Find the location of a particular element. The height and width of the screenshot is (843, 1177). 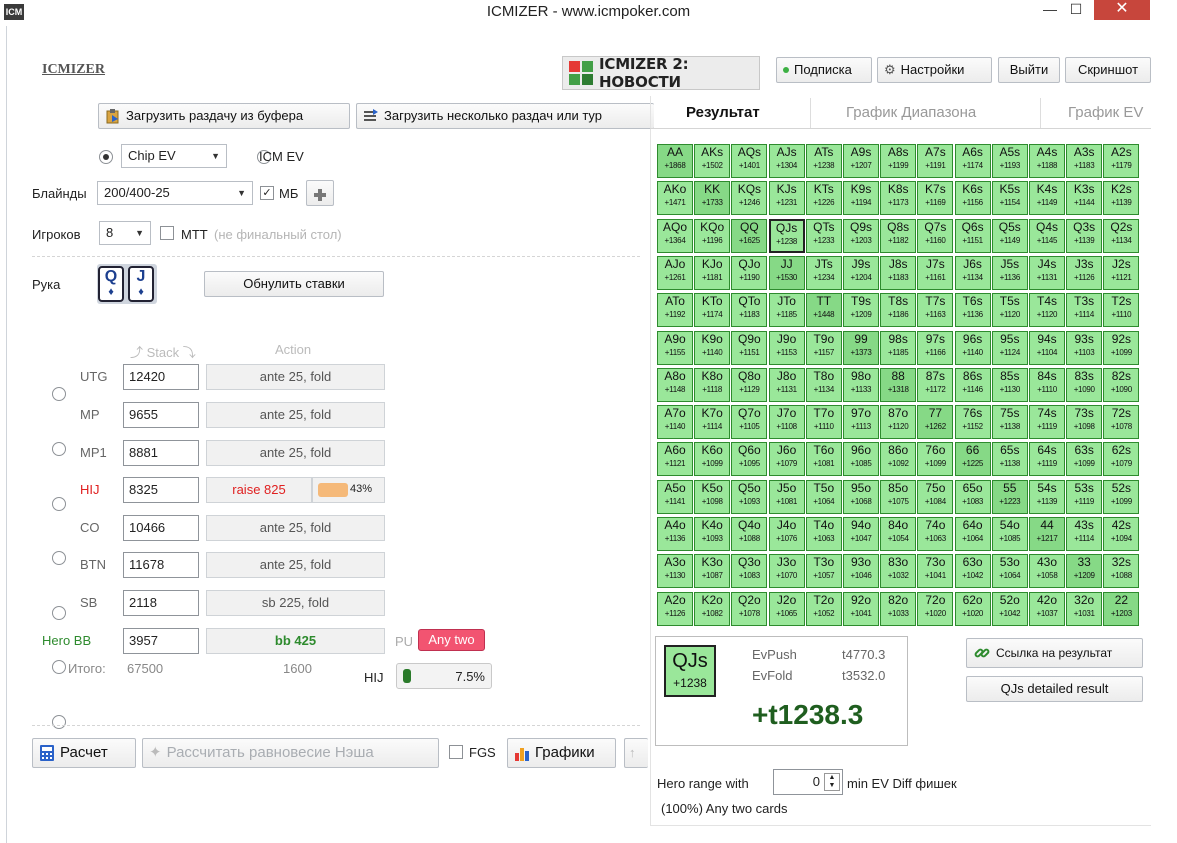

hand-cell-93s: 93s +1103 is located at coordinates (1084, 347).